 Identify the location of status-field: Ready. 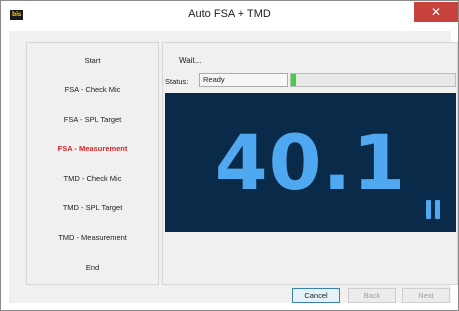
(243, 80).